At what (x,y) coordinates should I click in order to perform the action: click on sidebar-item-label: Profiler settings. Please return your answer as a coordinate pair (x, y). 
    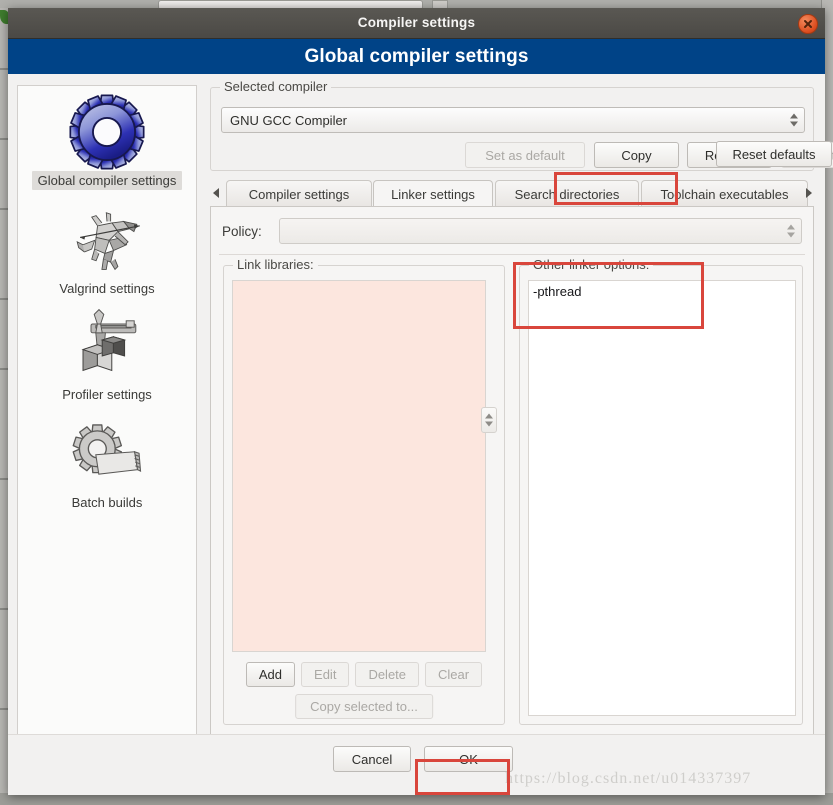
    Looking at the image, I should click on (107, 394).